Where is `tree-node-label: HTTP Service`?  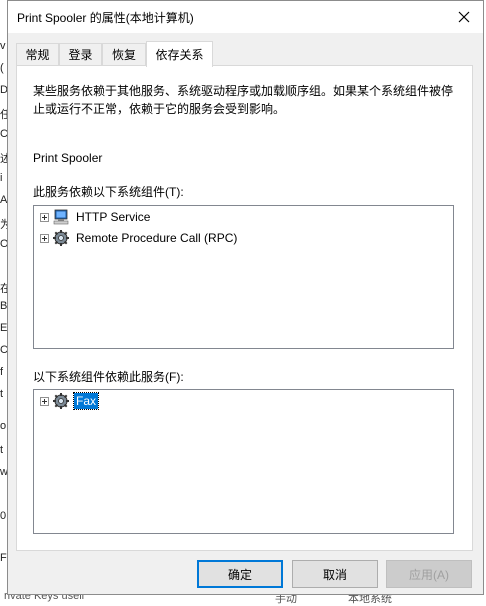 tree-node-label: HTTP Service is located at coordinates (113, 217).